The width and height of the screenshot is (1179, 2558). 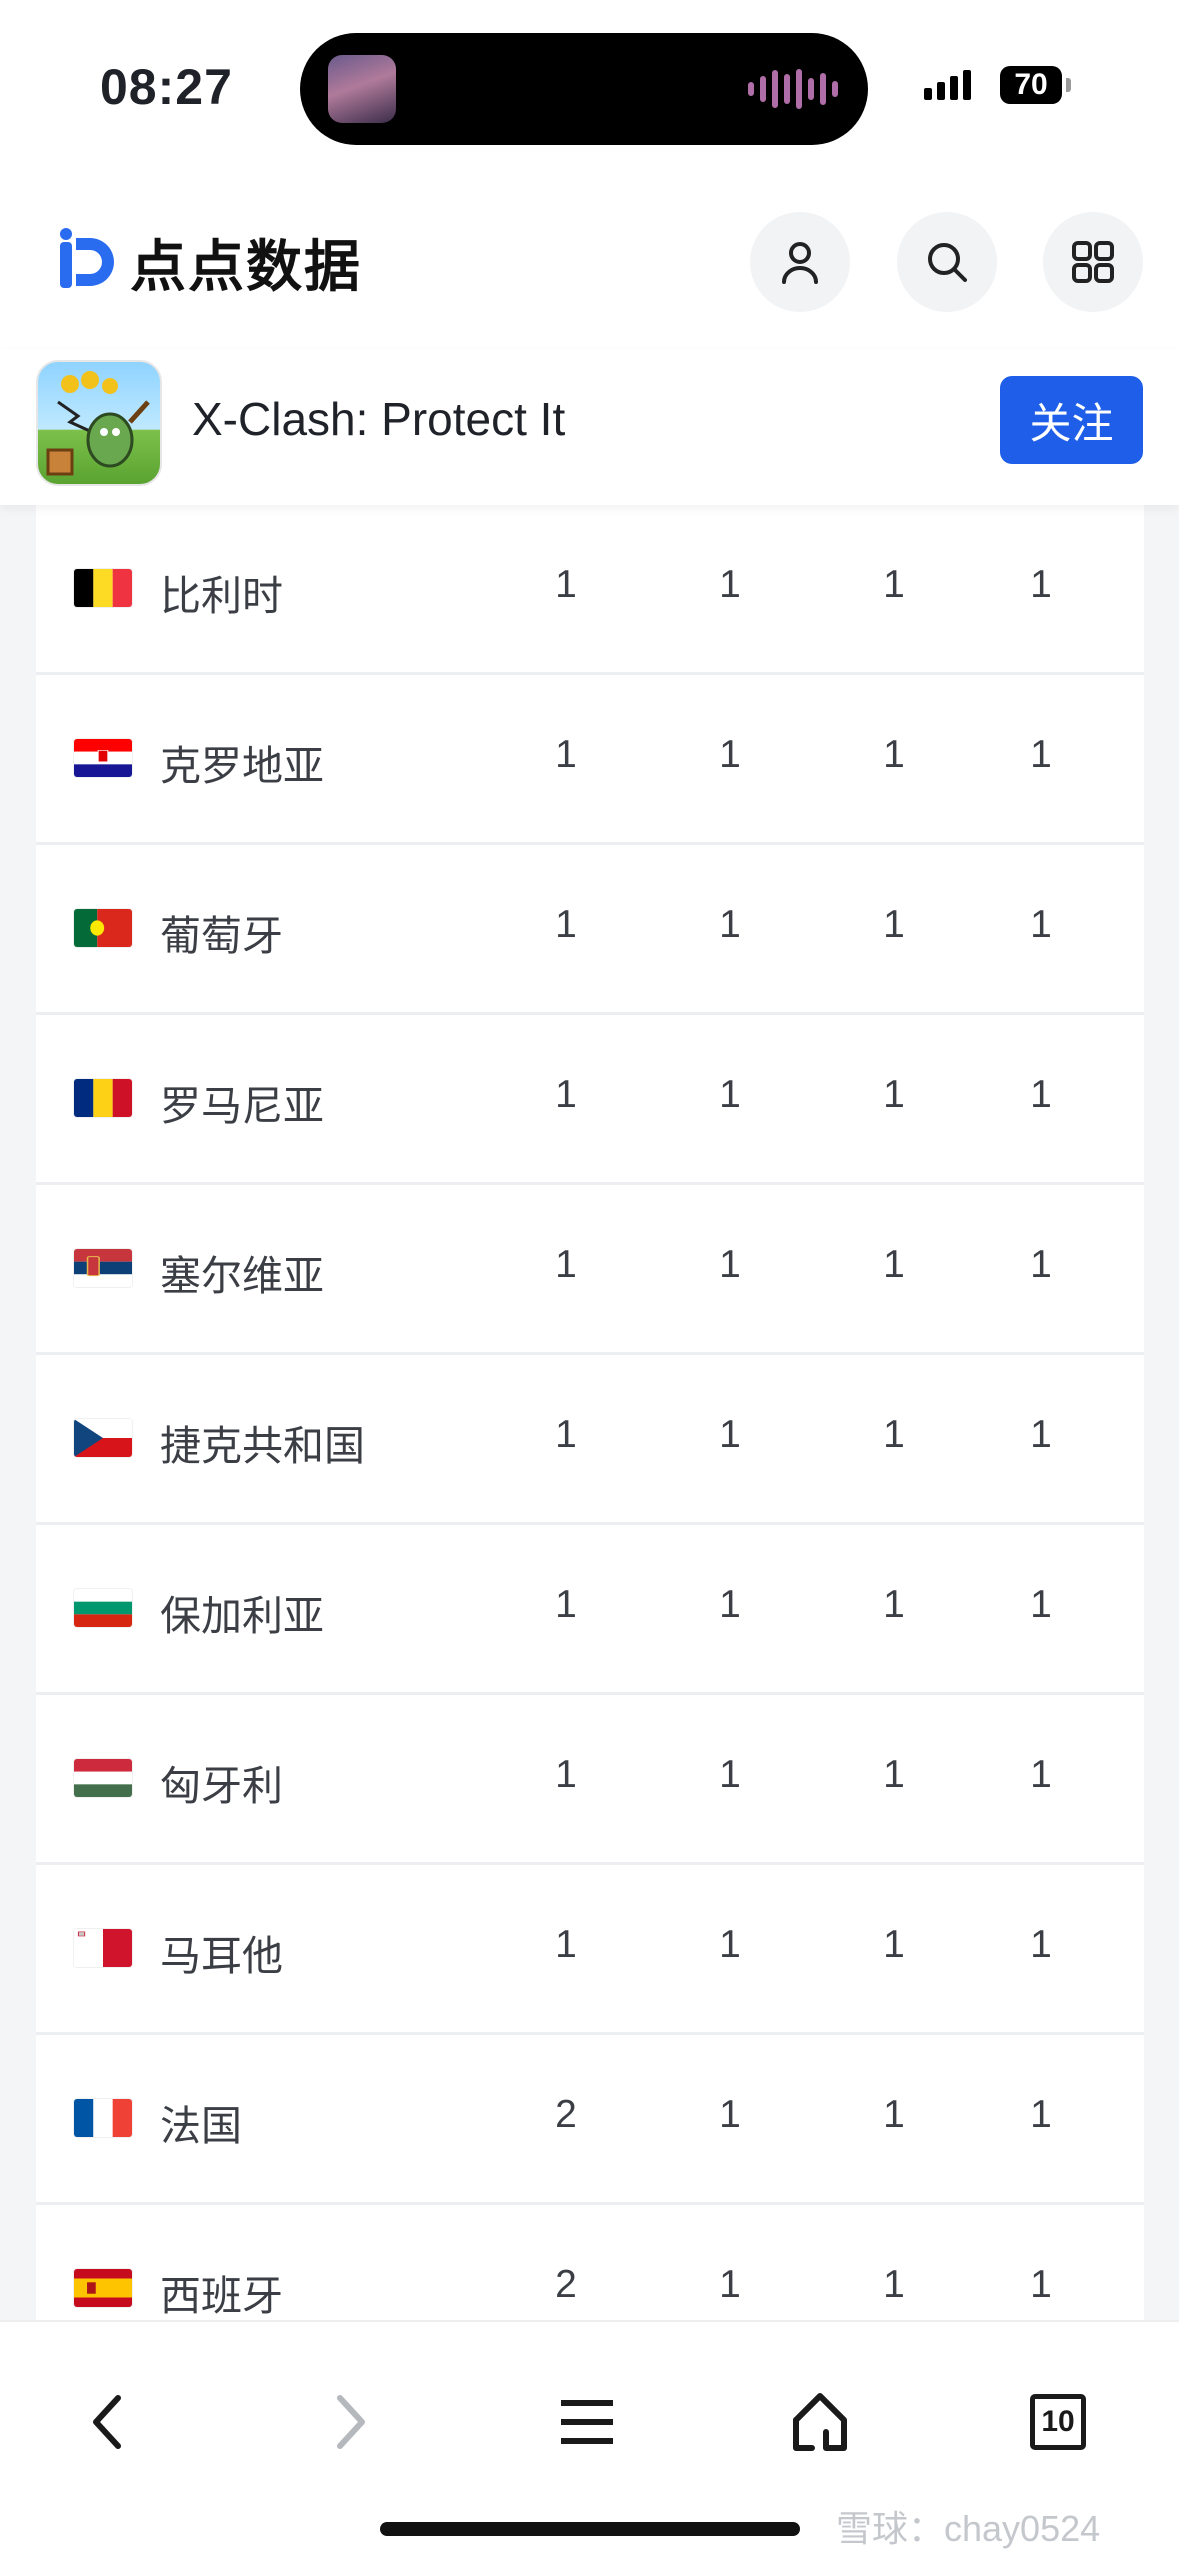 I want to click on bulgaria-flag-icon, so click(x=103, y=1608).